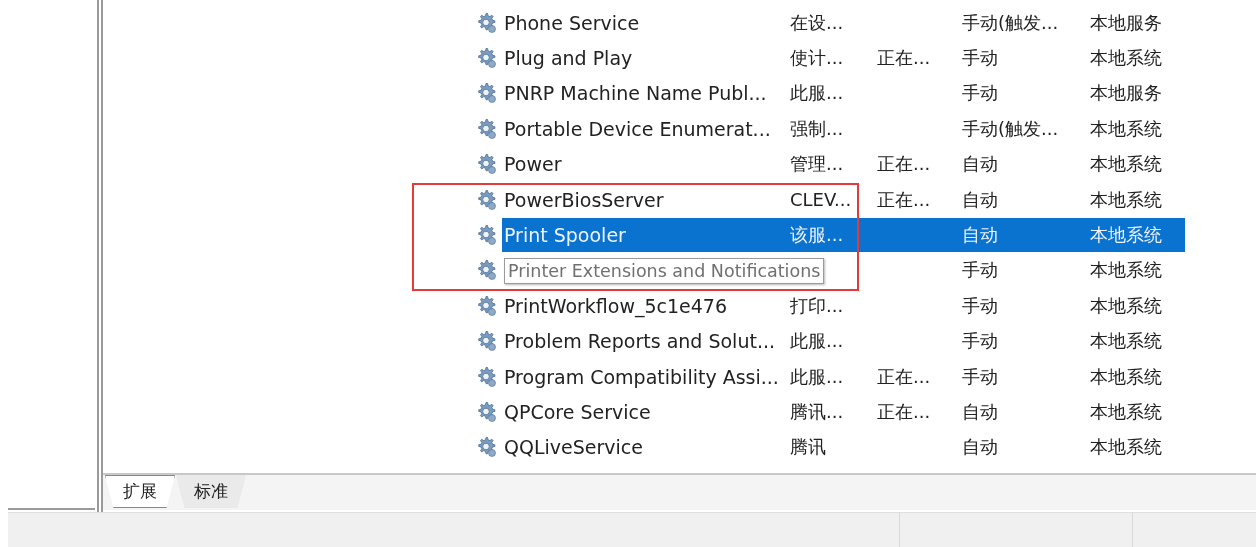 This screenshot has width=1256, height=547. I want to click on service-description: 腾讯, so click(808, 447).